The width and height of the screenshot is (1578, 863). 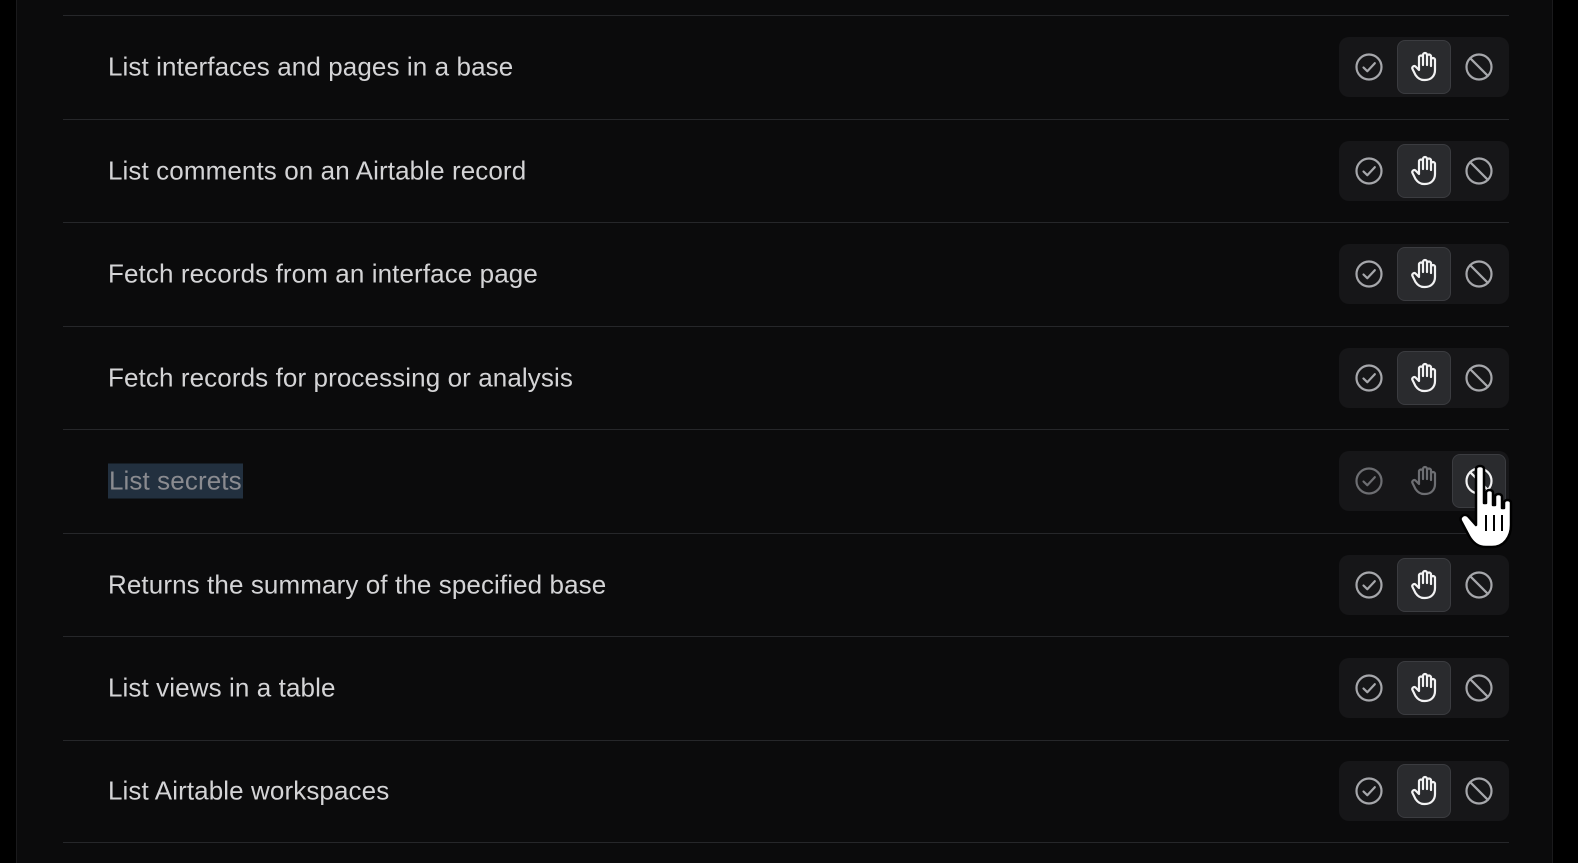 I want to click on tool-label: Fetch records from an interface page, so click(x=323, y=273).